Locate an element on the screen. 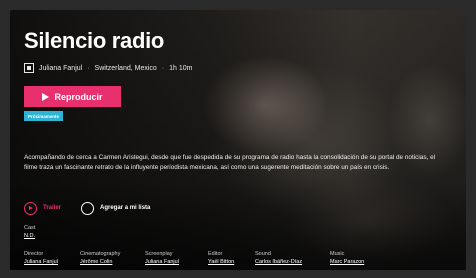 This screenshot has width=476, height=278. credit-value: Carlos Ibáñez-Díaz is located at coordinates (292, 262).